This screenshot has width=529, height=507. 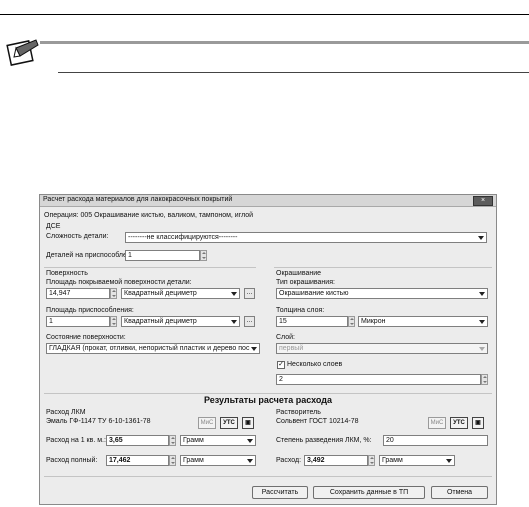 What do you see at coordinates (160, 321) in the screenshot?
I see `fixture-unit-value: Квадратный дециметр` at bounding box center [160, 321].